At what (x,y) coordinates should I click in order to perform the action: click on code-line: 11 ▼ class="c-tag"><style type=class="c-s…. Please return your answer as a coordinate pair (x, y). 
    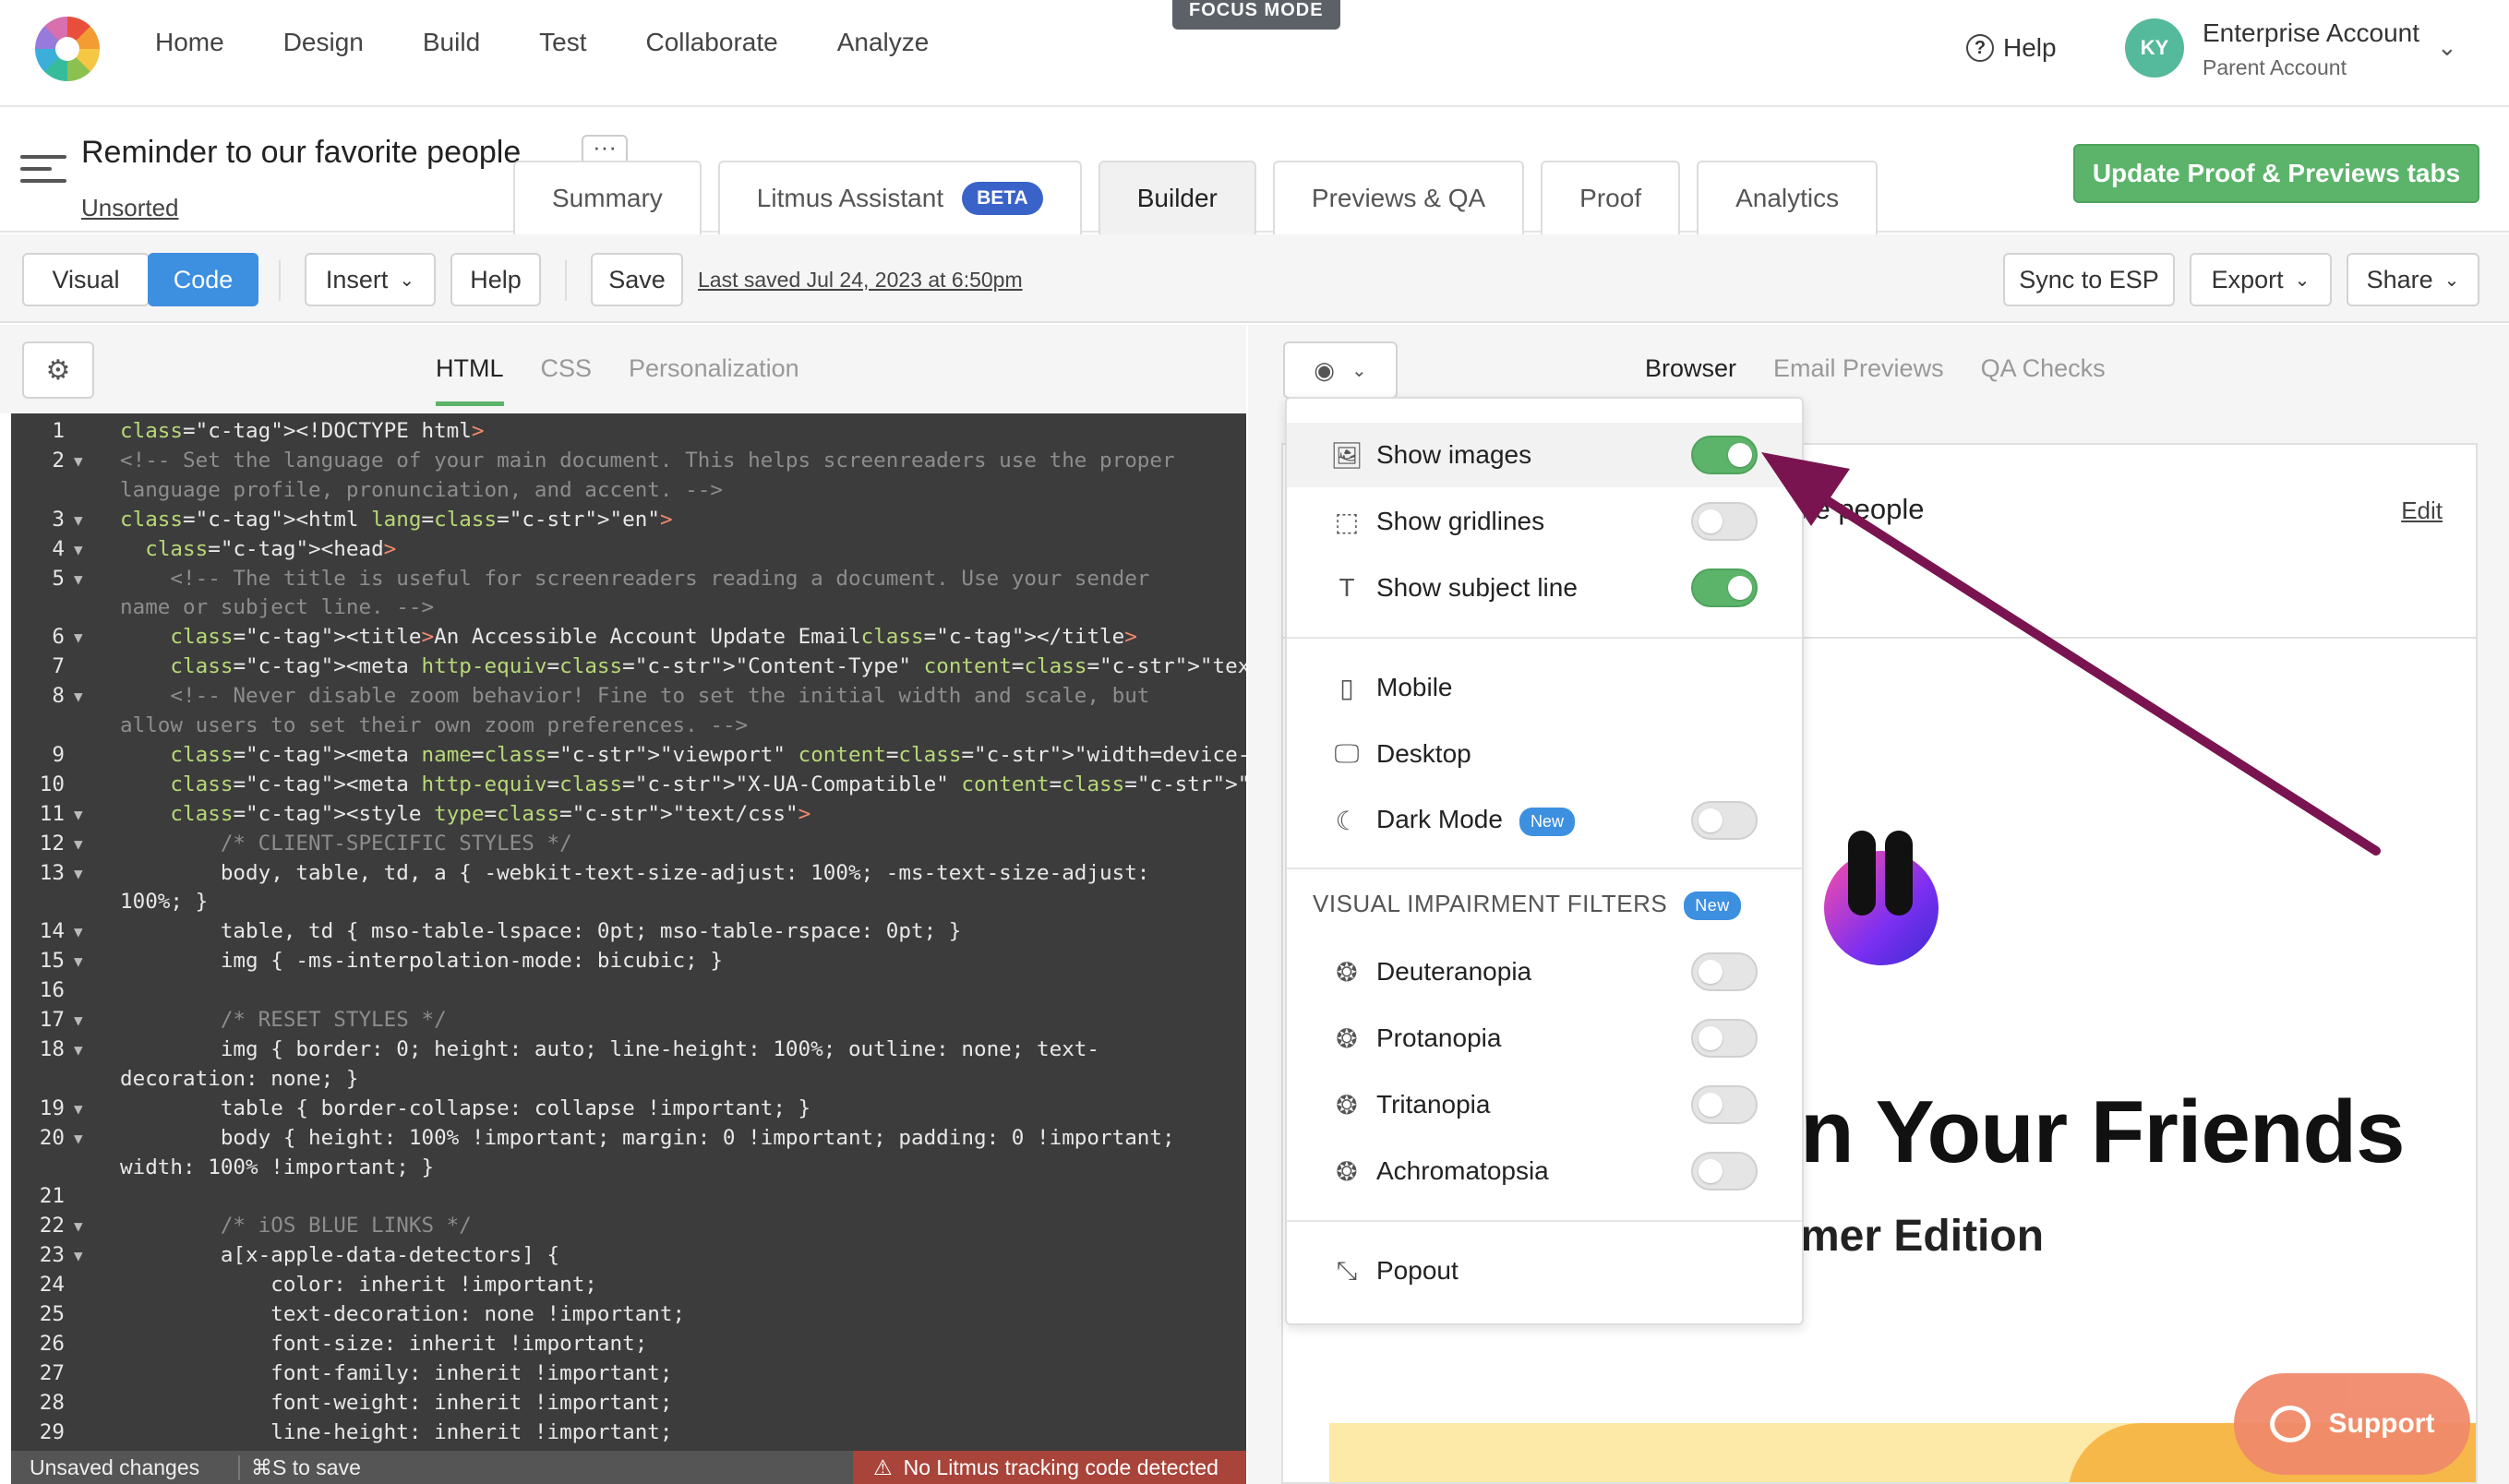
    Looking at the image, I should click on (628, 817).